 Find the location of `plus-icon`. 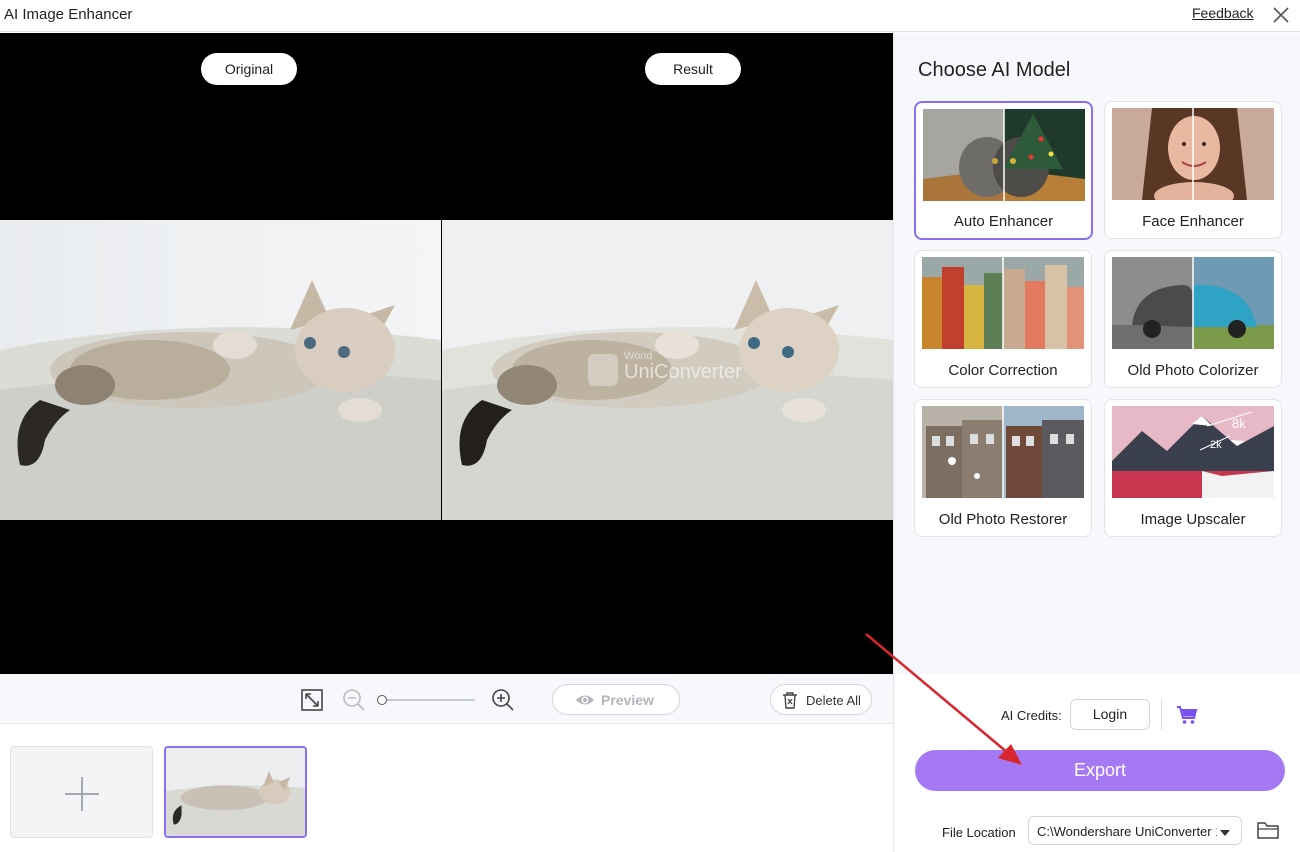

plus-icon is located at coordinates (82, 794).